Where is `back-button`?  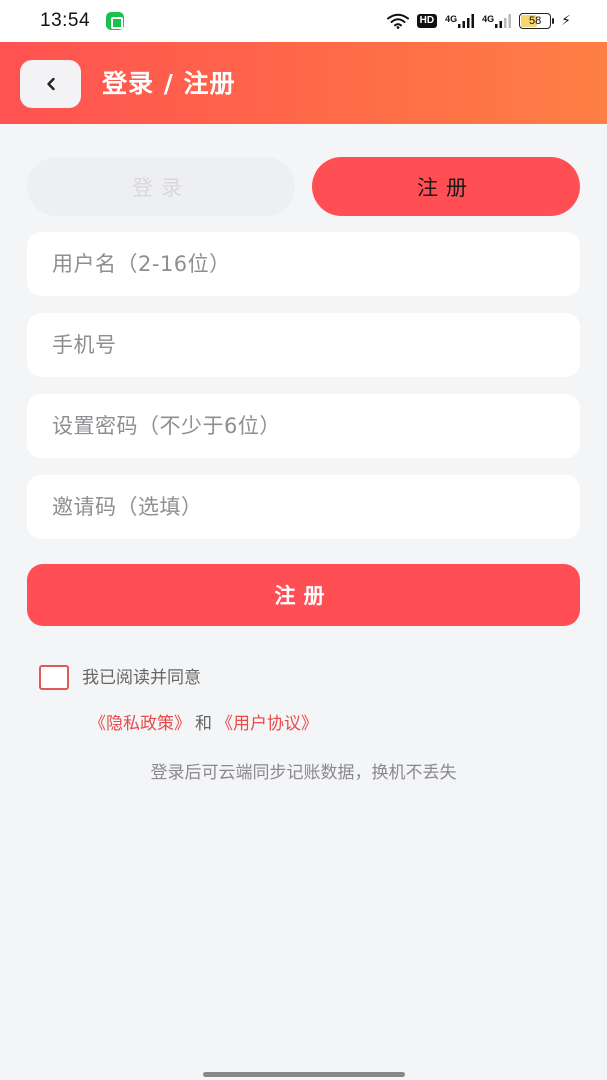
back-button is located at coordinates (50, 84).